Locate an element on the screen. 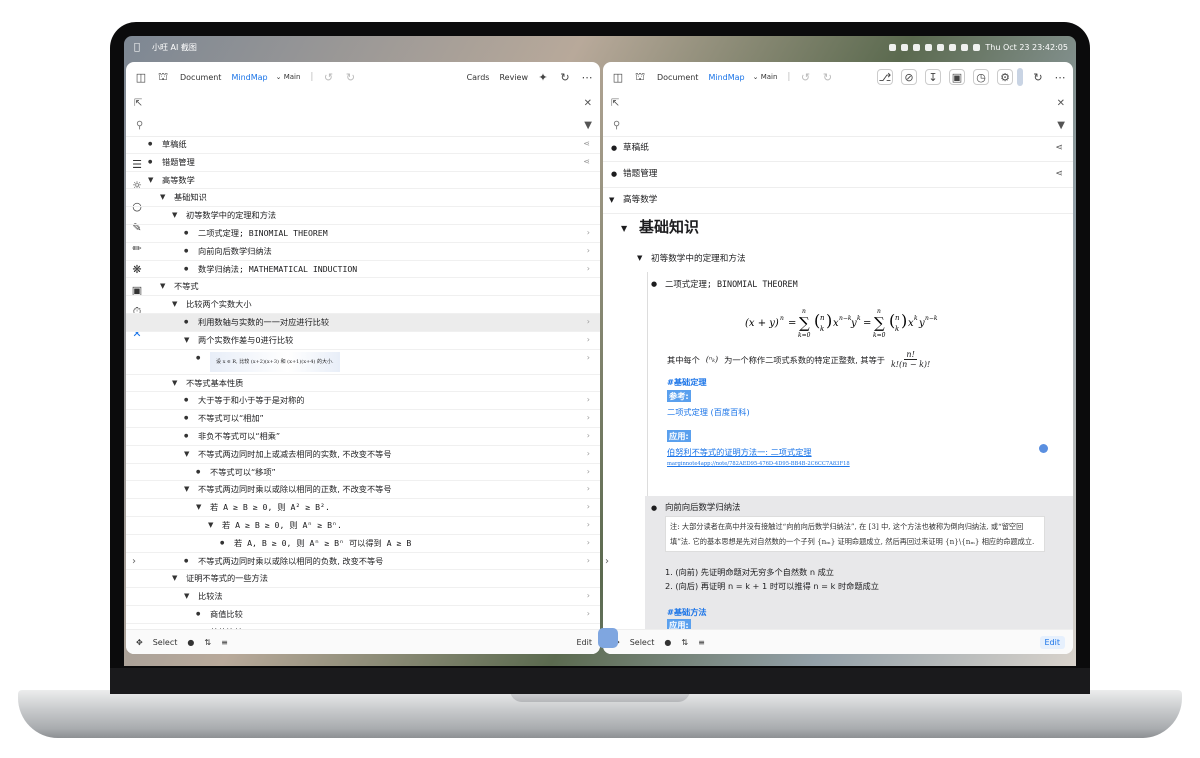 The image size is (1200, 758). tree-row: ▼ 两个实数作差与0进行比较 › is located at coordinates (363, 341).